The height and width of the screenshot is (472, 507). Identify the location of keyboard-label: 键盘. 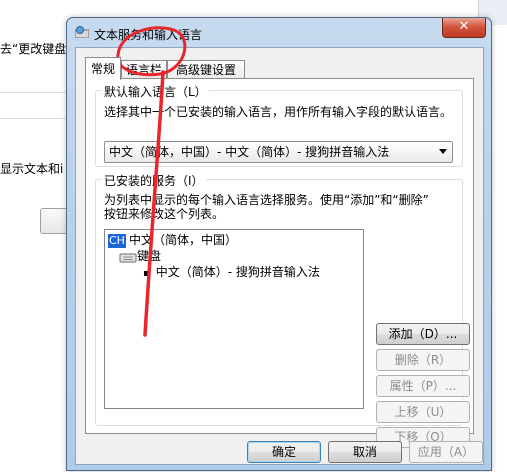
(149, 256).